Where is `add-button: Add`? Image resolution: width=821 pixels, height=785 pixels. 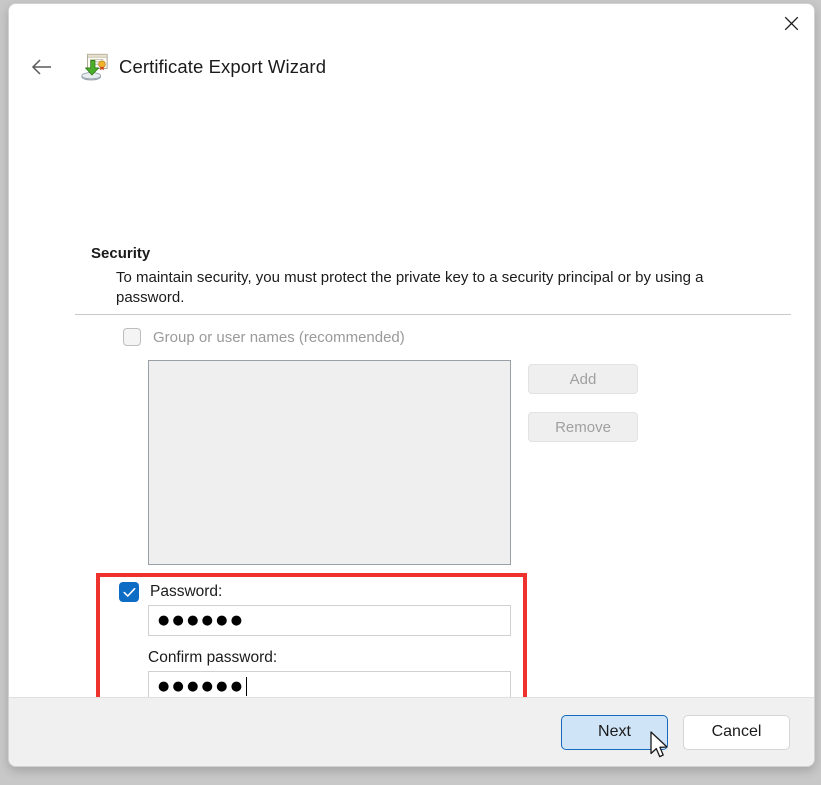
add-button: Add is located at coordinates (583, 379).